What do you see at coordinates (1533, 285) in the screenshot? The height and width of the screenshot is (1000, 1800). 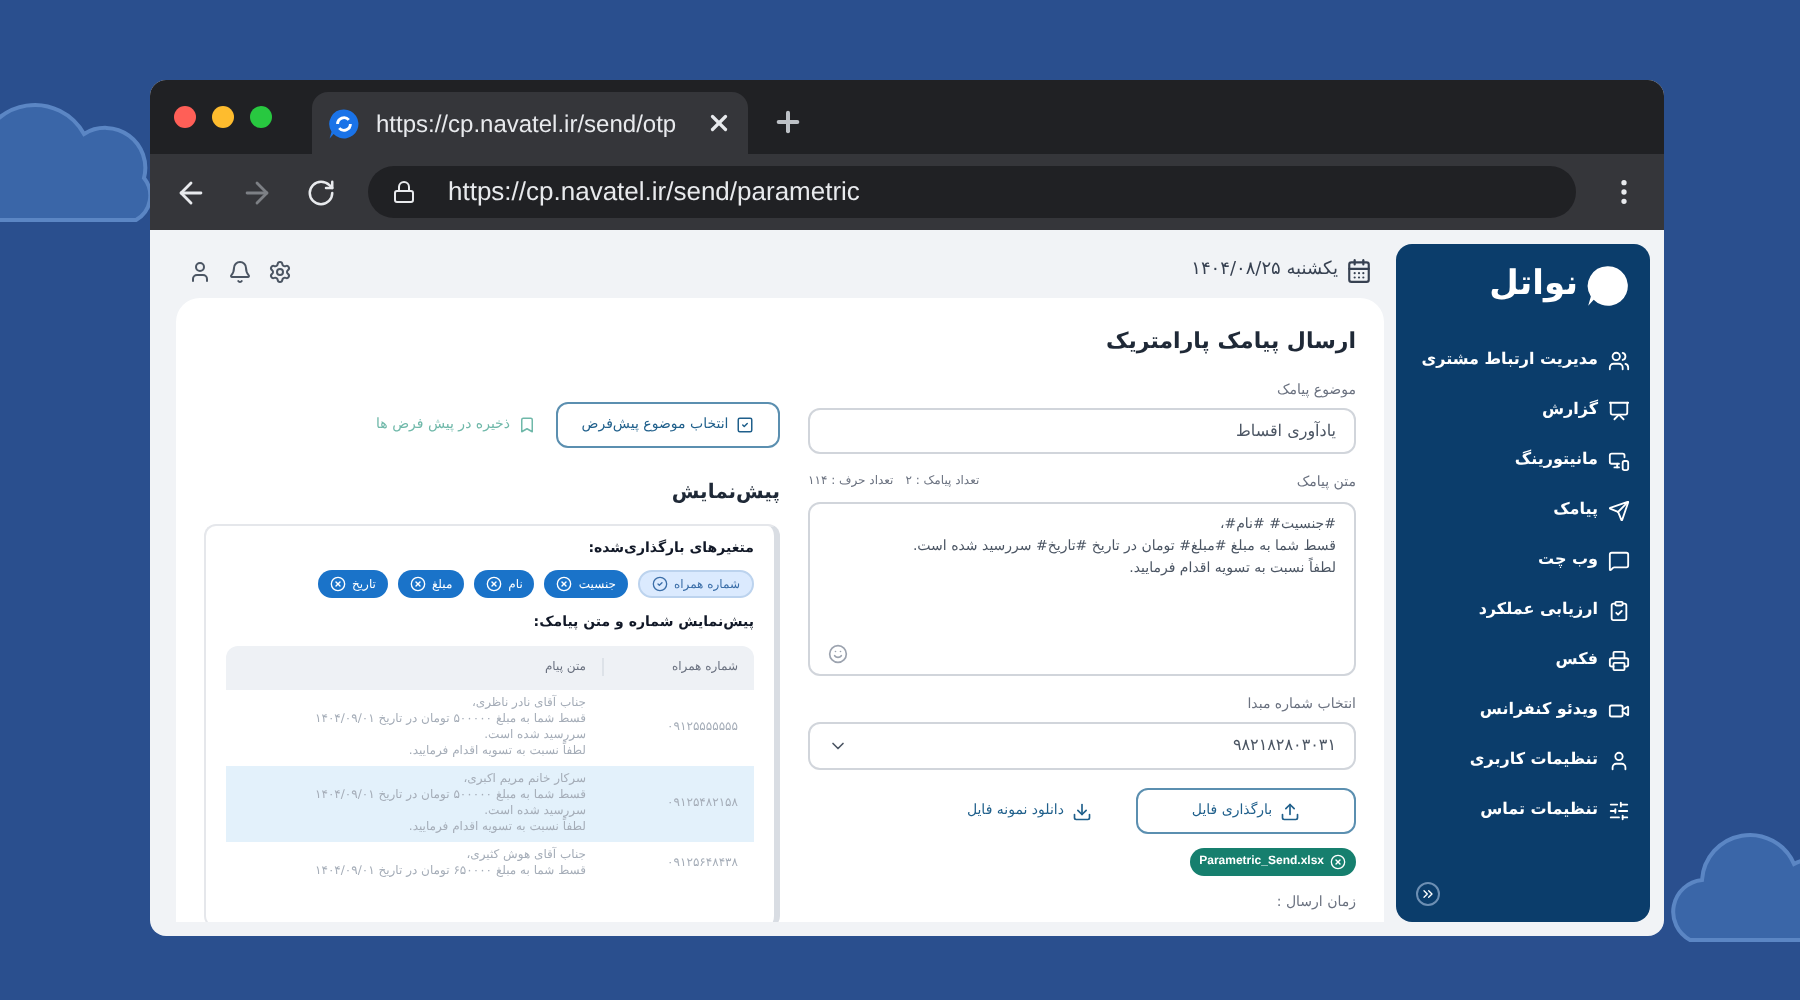 I see `logo-text: نواتل` at bounding box center [1533, 285].